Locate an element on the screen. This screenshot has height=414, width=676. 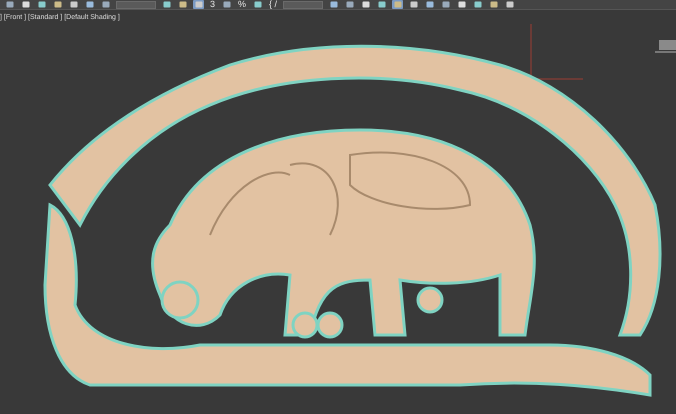
toolbar-symbol: % is located at coordinates (242, 4).